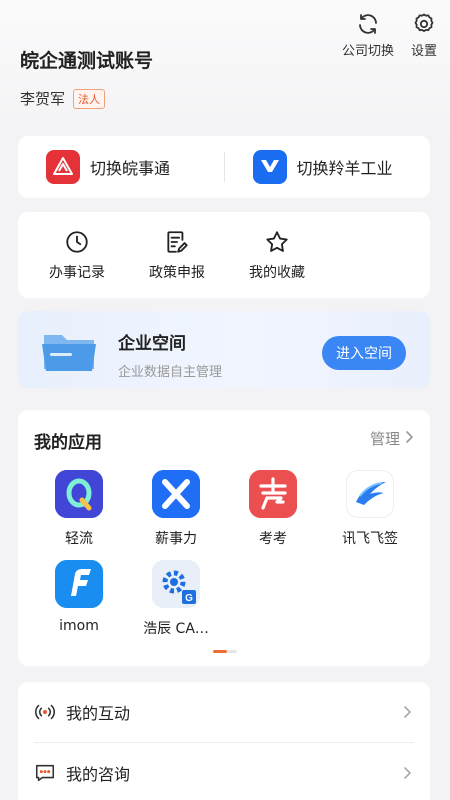 This screenshot has height=800, width=450. What do you see at coordinates (130, 168) in the screenshot?
I see `switch-wanshitong-label: 切换皖事通` at bounding box center [130, 168].